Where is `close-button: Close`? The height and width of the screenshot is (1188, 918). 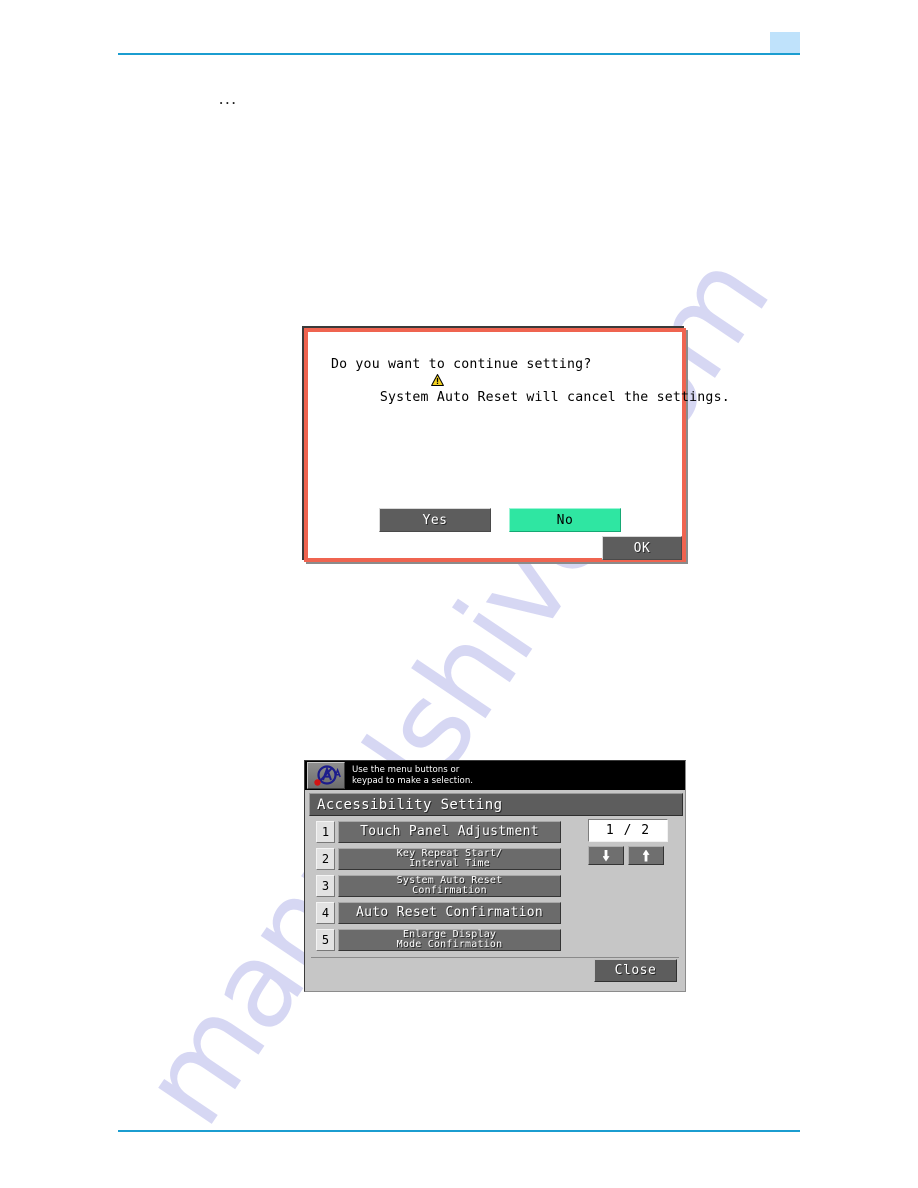
close-button: Close is located at coordinates (635, 970).